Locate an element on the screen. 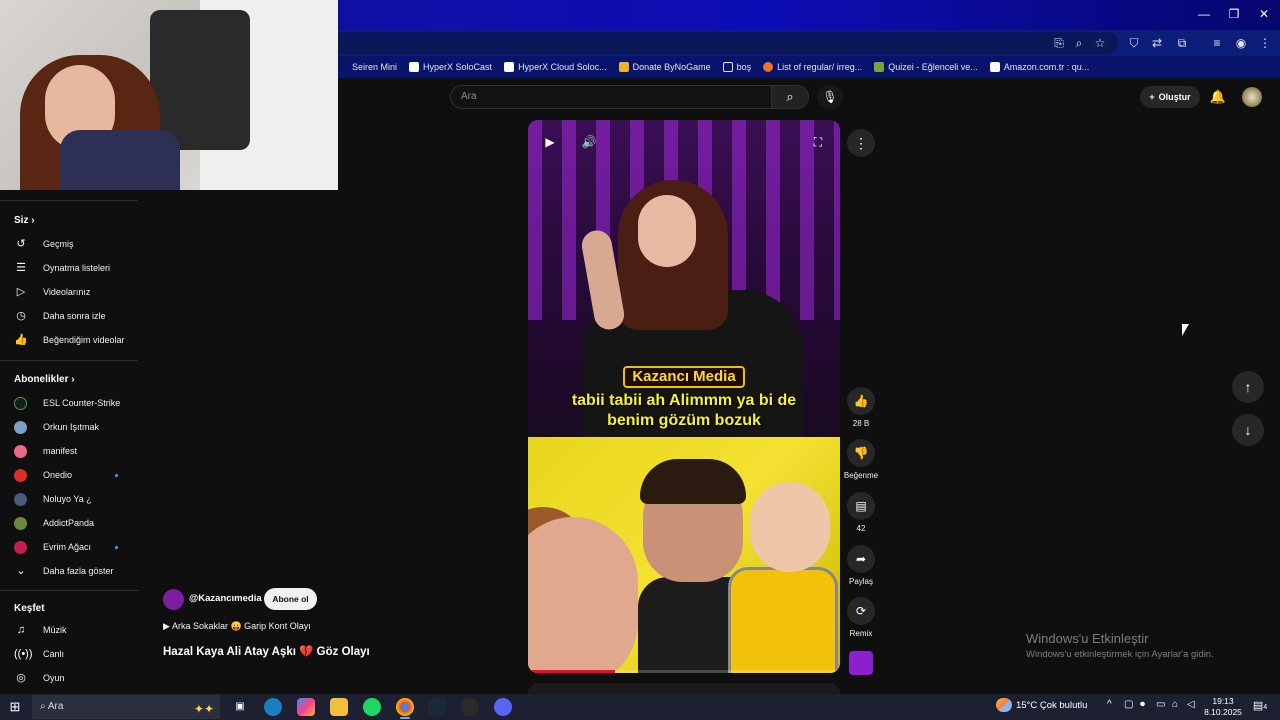 The image size is (1280, 720). chrome-icon is located at coordinates (405, 708).